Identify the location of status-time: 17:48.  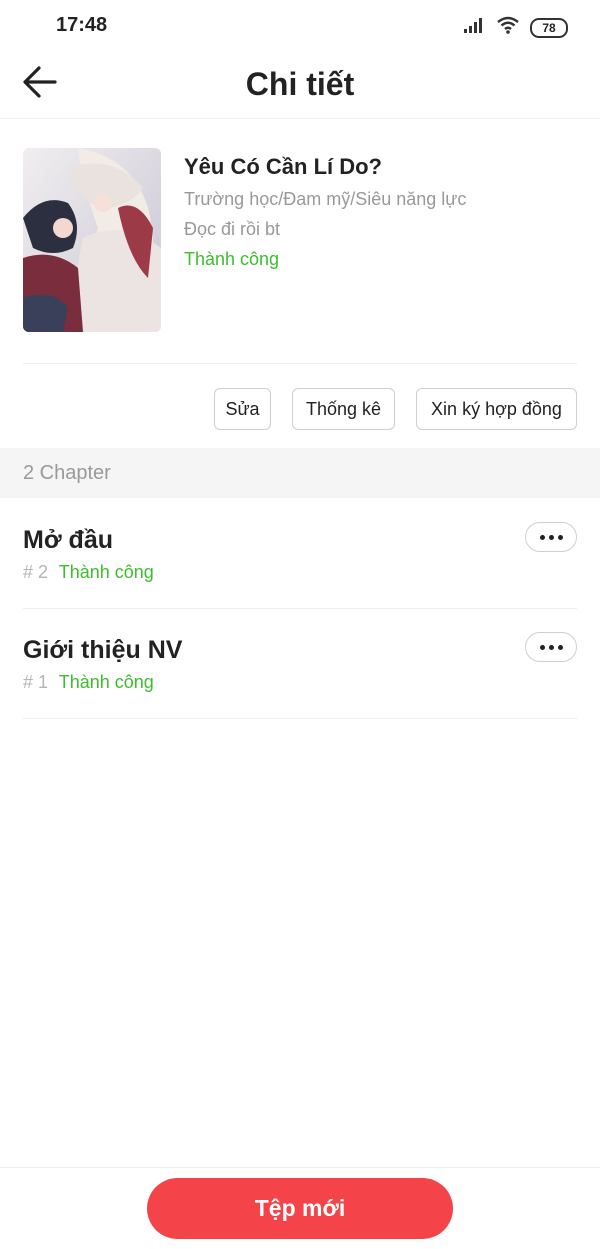
(82, 25).